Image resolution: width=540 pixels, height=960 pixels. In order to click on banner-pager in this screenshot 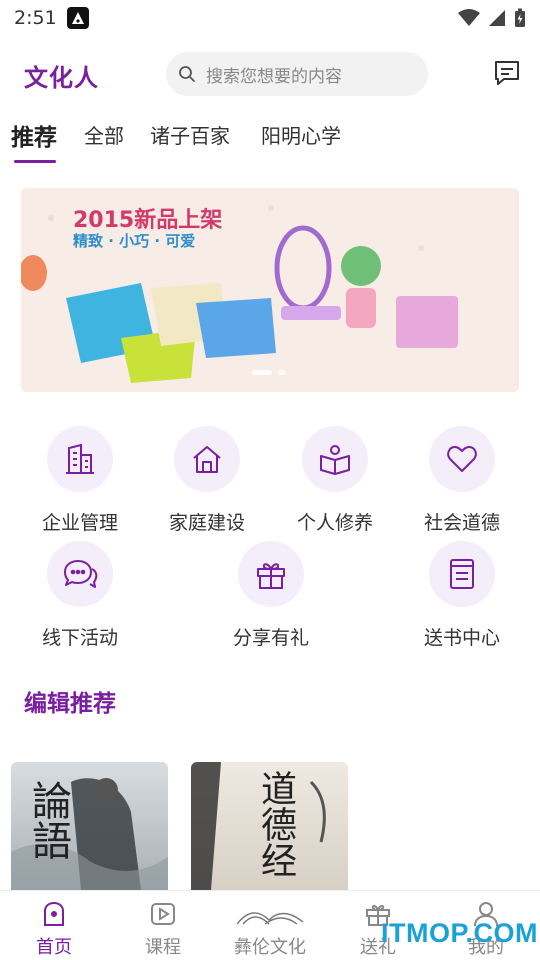, I will do `click(269, 372)`.